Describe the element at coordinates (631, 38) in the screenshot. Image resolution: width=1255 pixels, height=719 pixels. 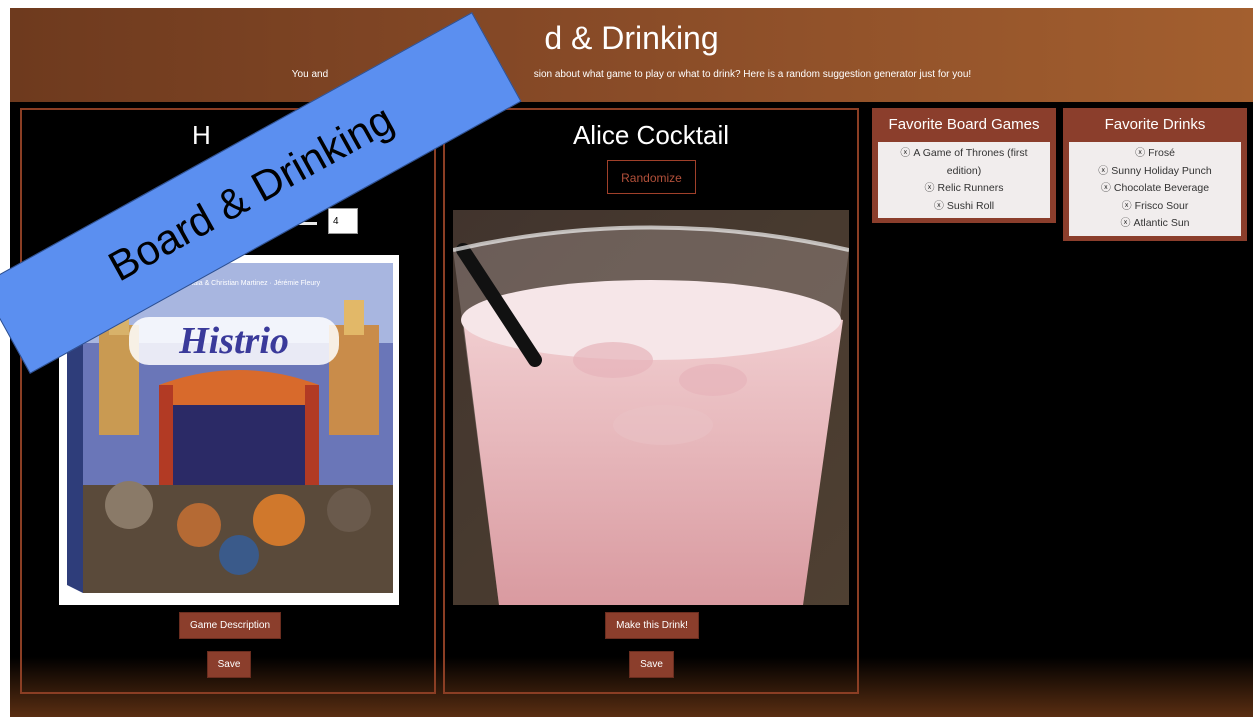
I see `page-title: d & Drinking` at that location.